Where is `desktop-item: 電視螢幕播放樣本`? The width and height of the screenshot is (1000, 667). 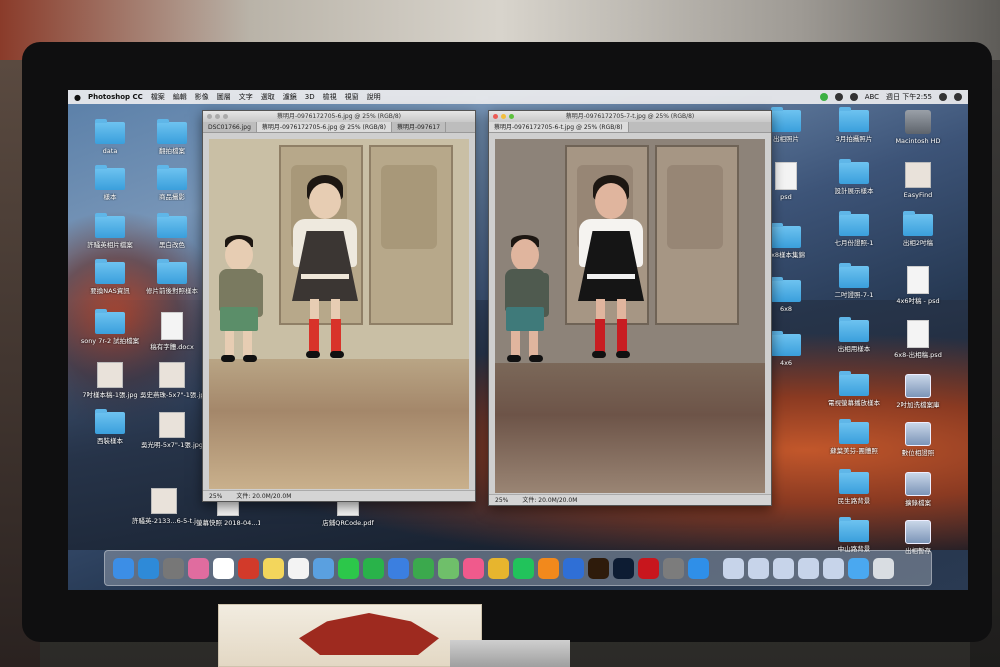 desktop-item: 電視螢幕播放樣本 is located at coordinates (854, 389).